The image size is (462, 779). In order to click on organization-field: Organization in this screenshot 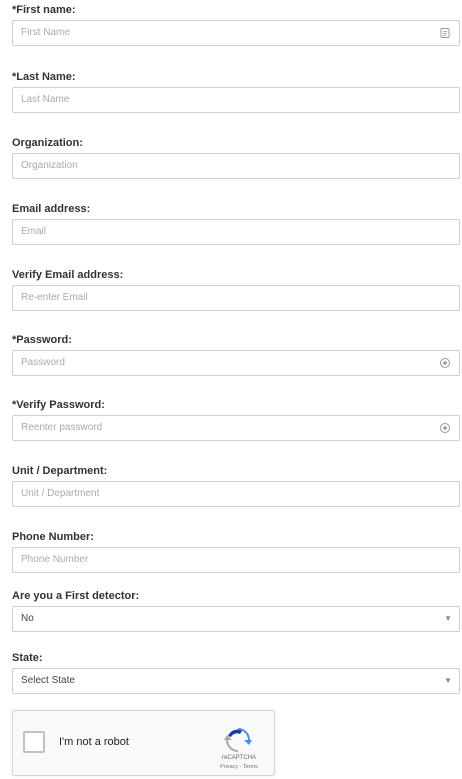, I will do `click(236, 157)`.